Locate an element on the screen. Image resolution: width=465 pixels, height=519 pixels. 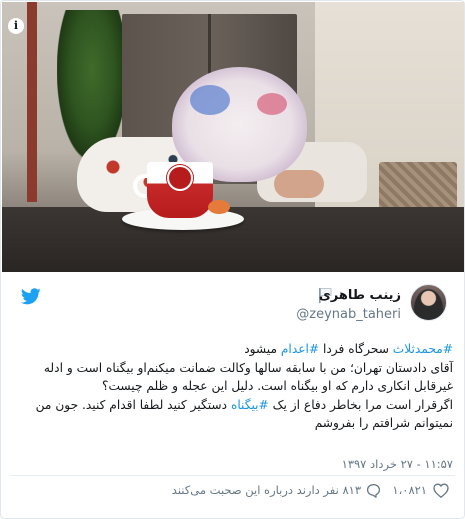
tweet-timestamp: ۱۱:۵۷ - ۲۷ خرداد ۱۳۹۷ is located at coordinates (397, 464).